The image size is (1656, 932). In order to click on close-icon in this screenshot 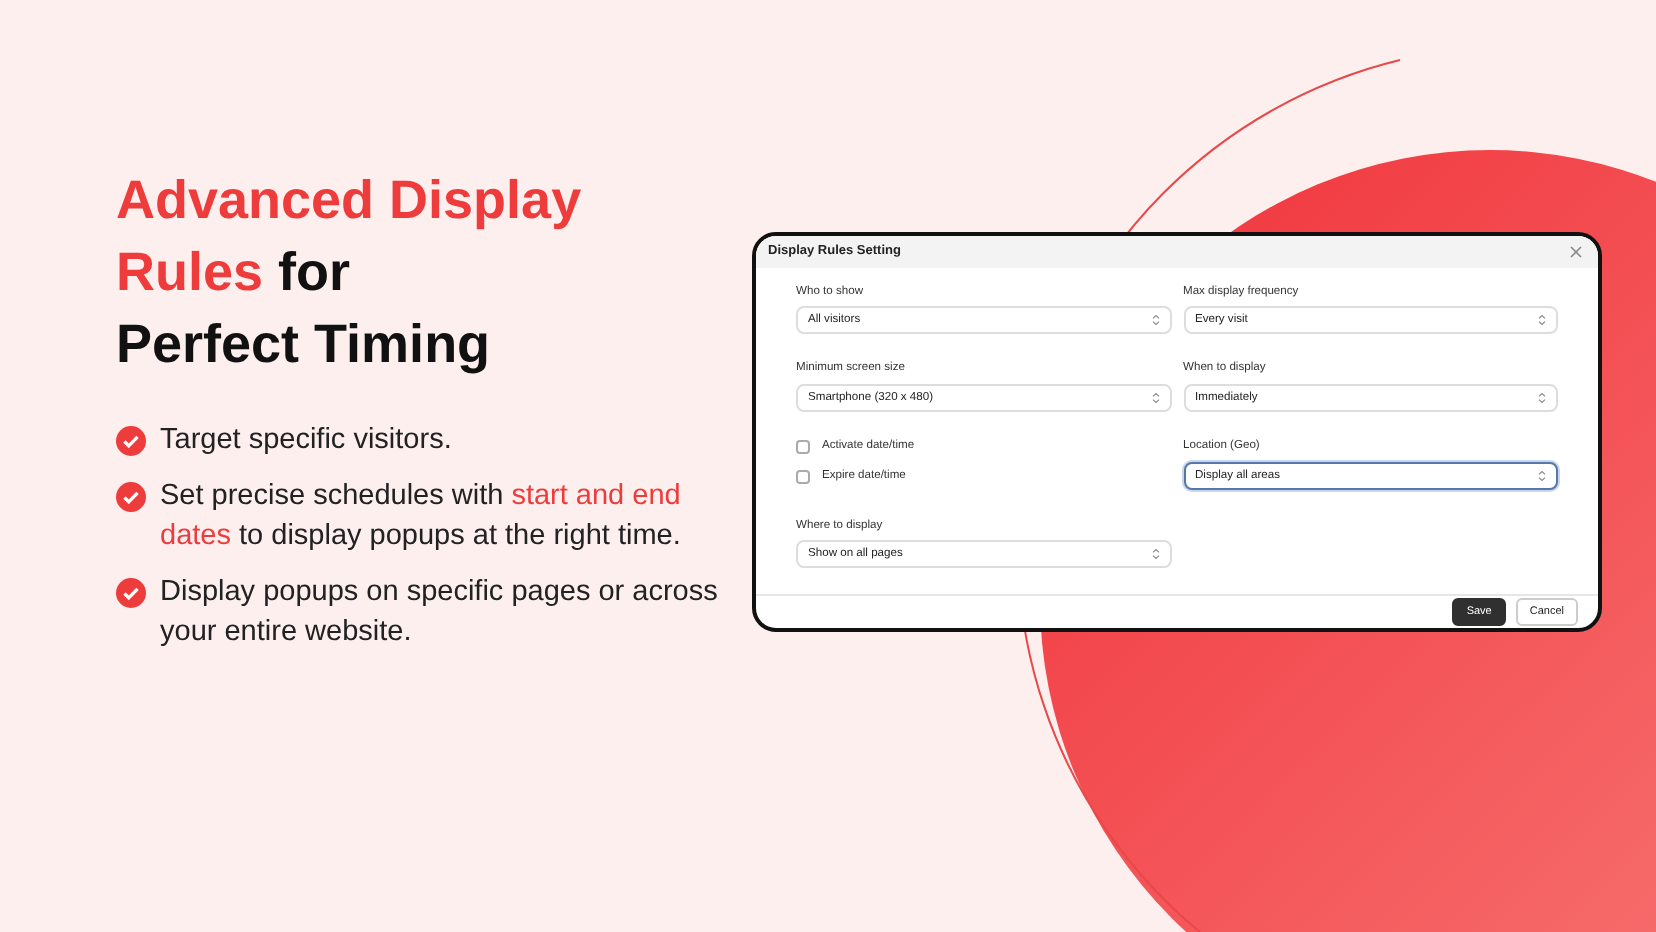, I will do `click(1576, 252)`.